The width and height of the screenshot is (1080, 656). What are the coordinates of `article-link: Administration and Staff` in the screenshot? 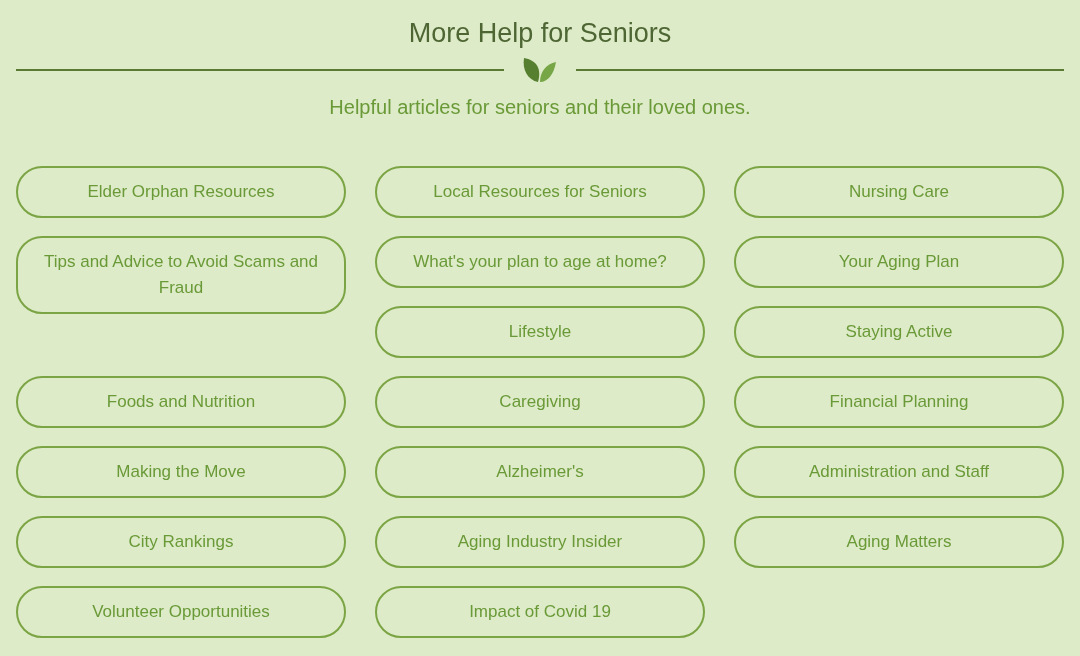 It's located at (899, 472).